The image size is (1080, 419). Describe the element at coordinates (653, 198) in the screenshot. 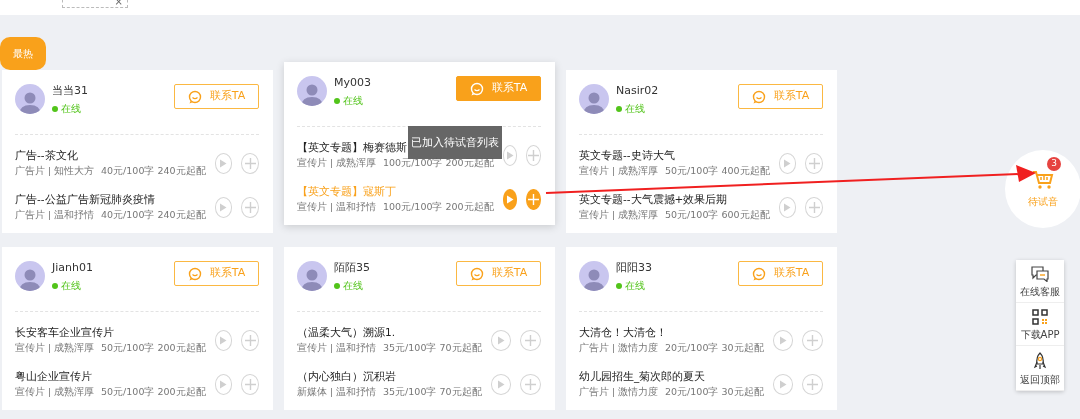

I see `sample-title: 英文专题--大气震撼+效果后期` at that location.